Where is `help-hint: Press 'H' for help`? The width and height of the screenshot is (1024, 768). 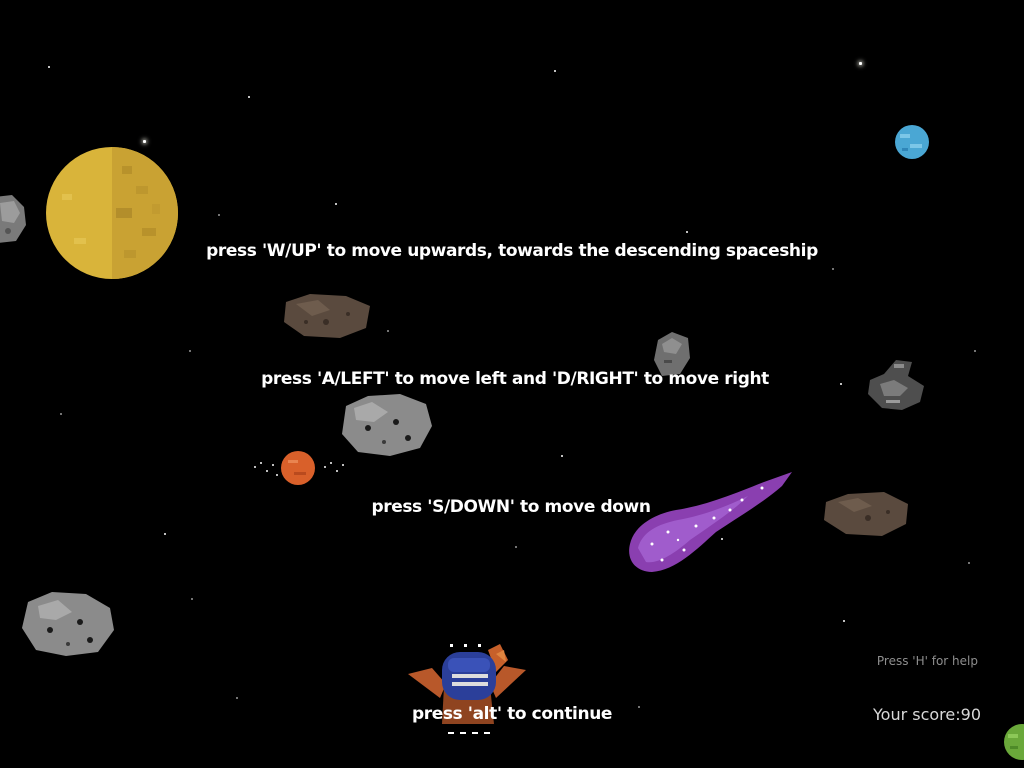 help-hint: Press 'H' for help is located at coordinates (927, 661).